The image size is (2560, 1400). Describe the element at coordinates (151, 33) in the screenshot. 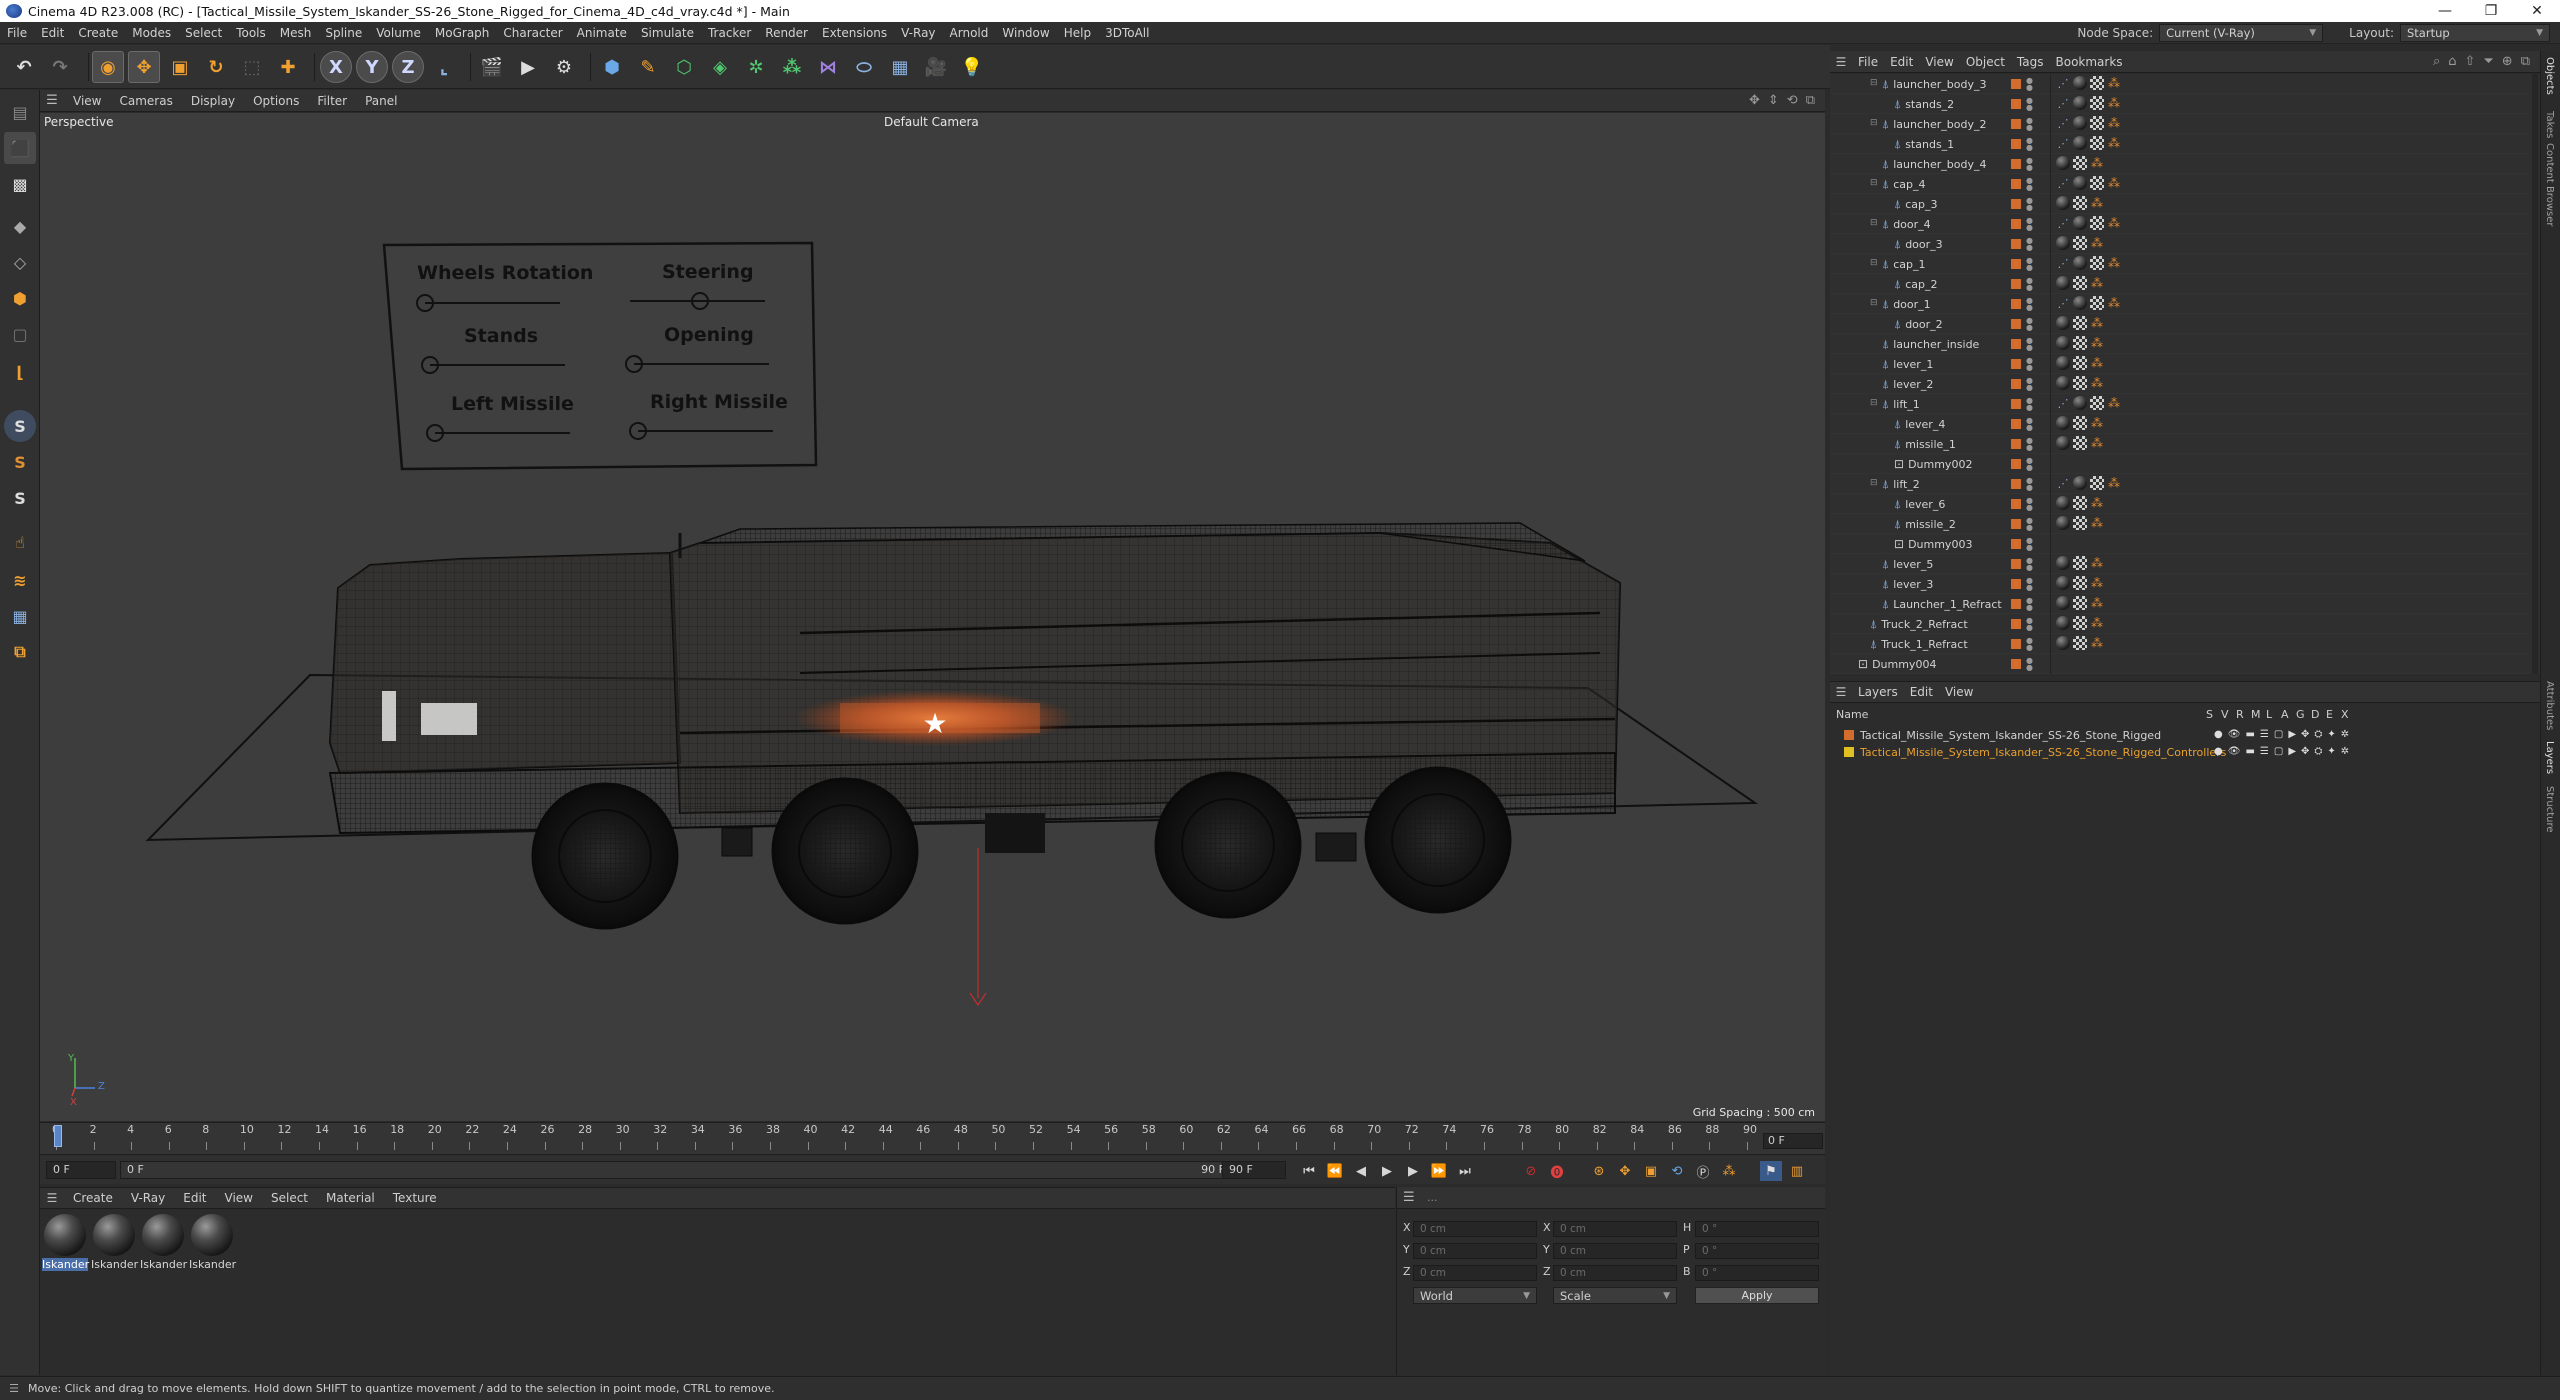

I see `menu-modes: Modes` at that location.